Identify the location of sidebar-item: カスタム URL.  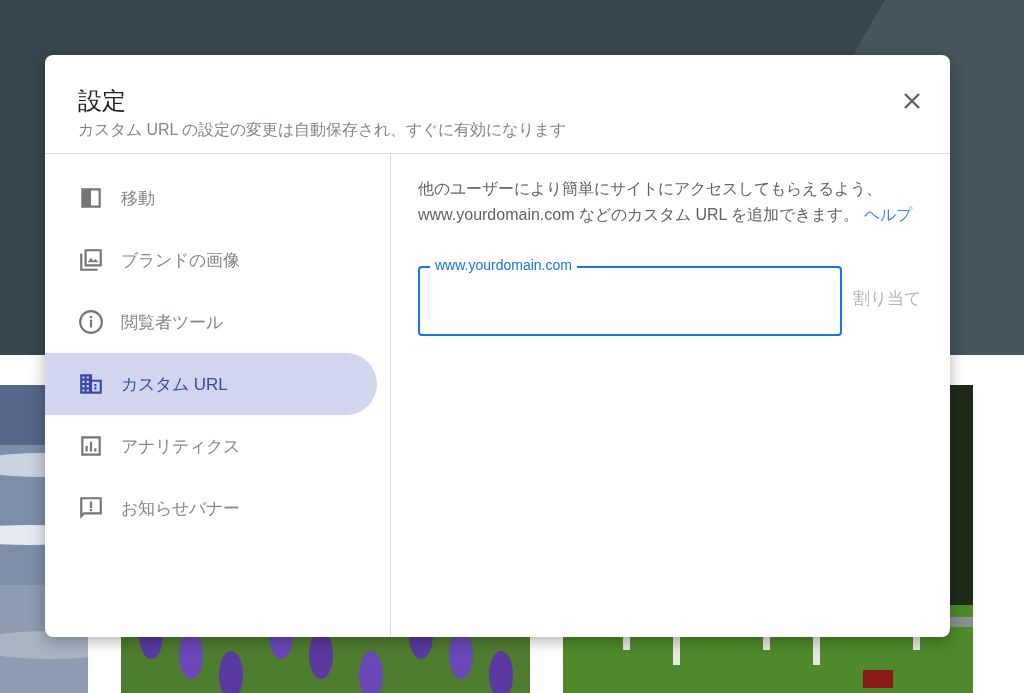
(211, 384).